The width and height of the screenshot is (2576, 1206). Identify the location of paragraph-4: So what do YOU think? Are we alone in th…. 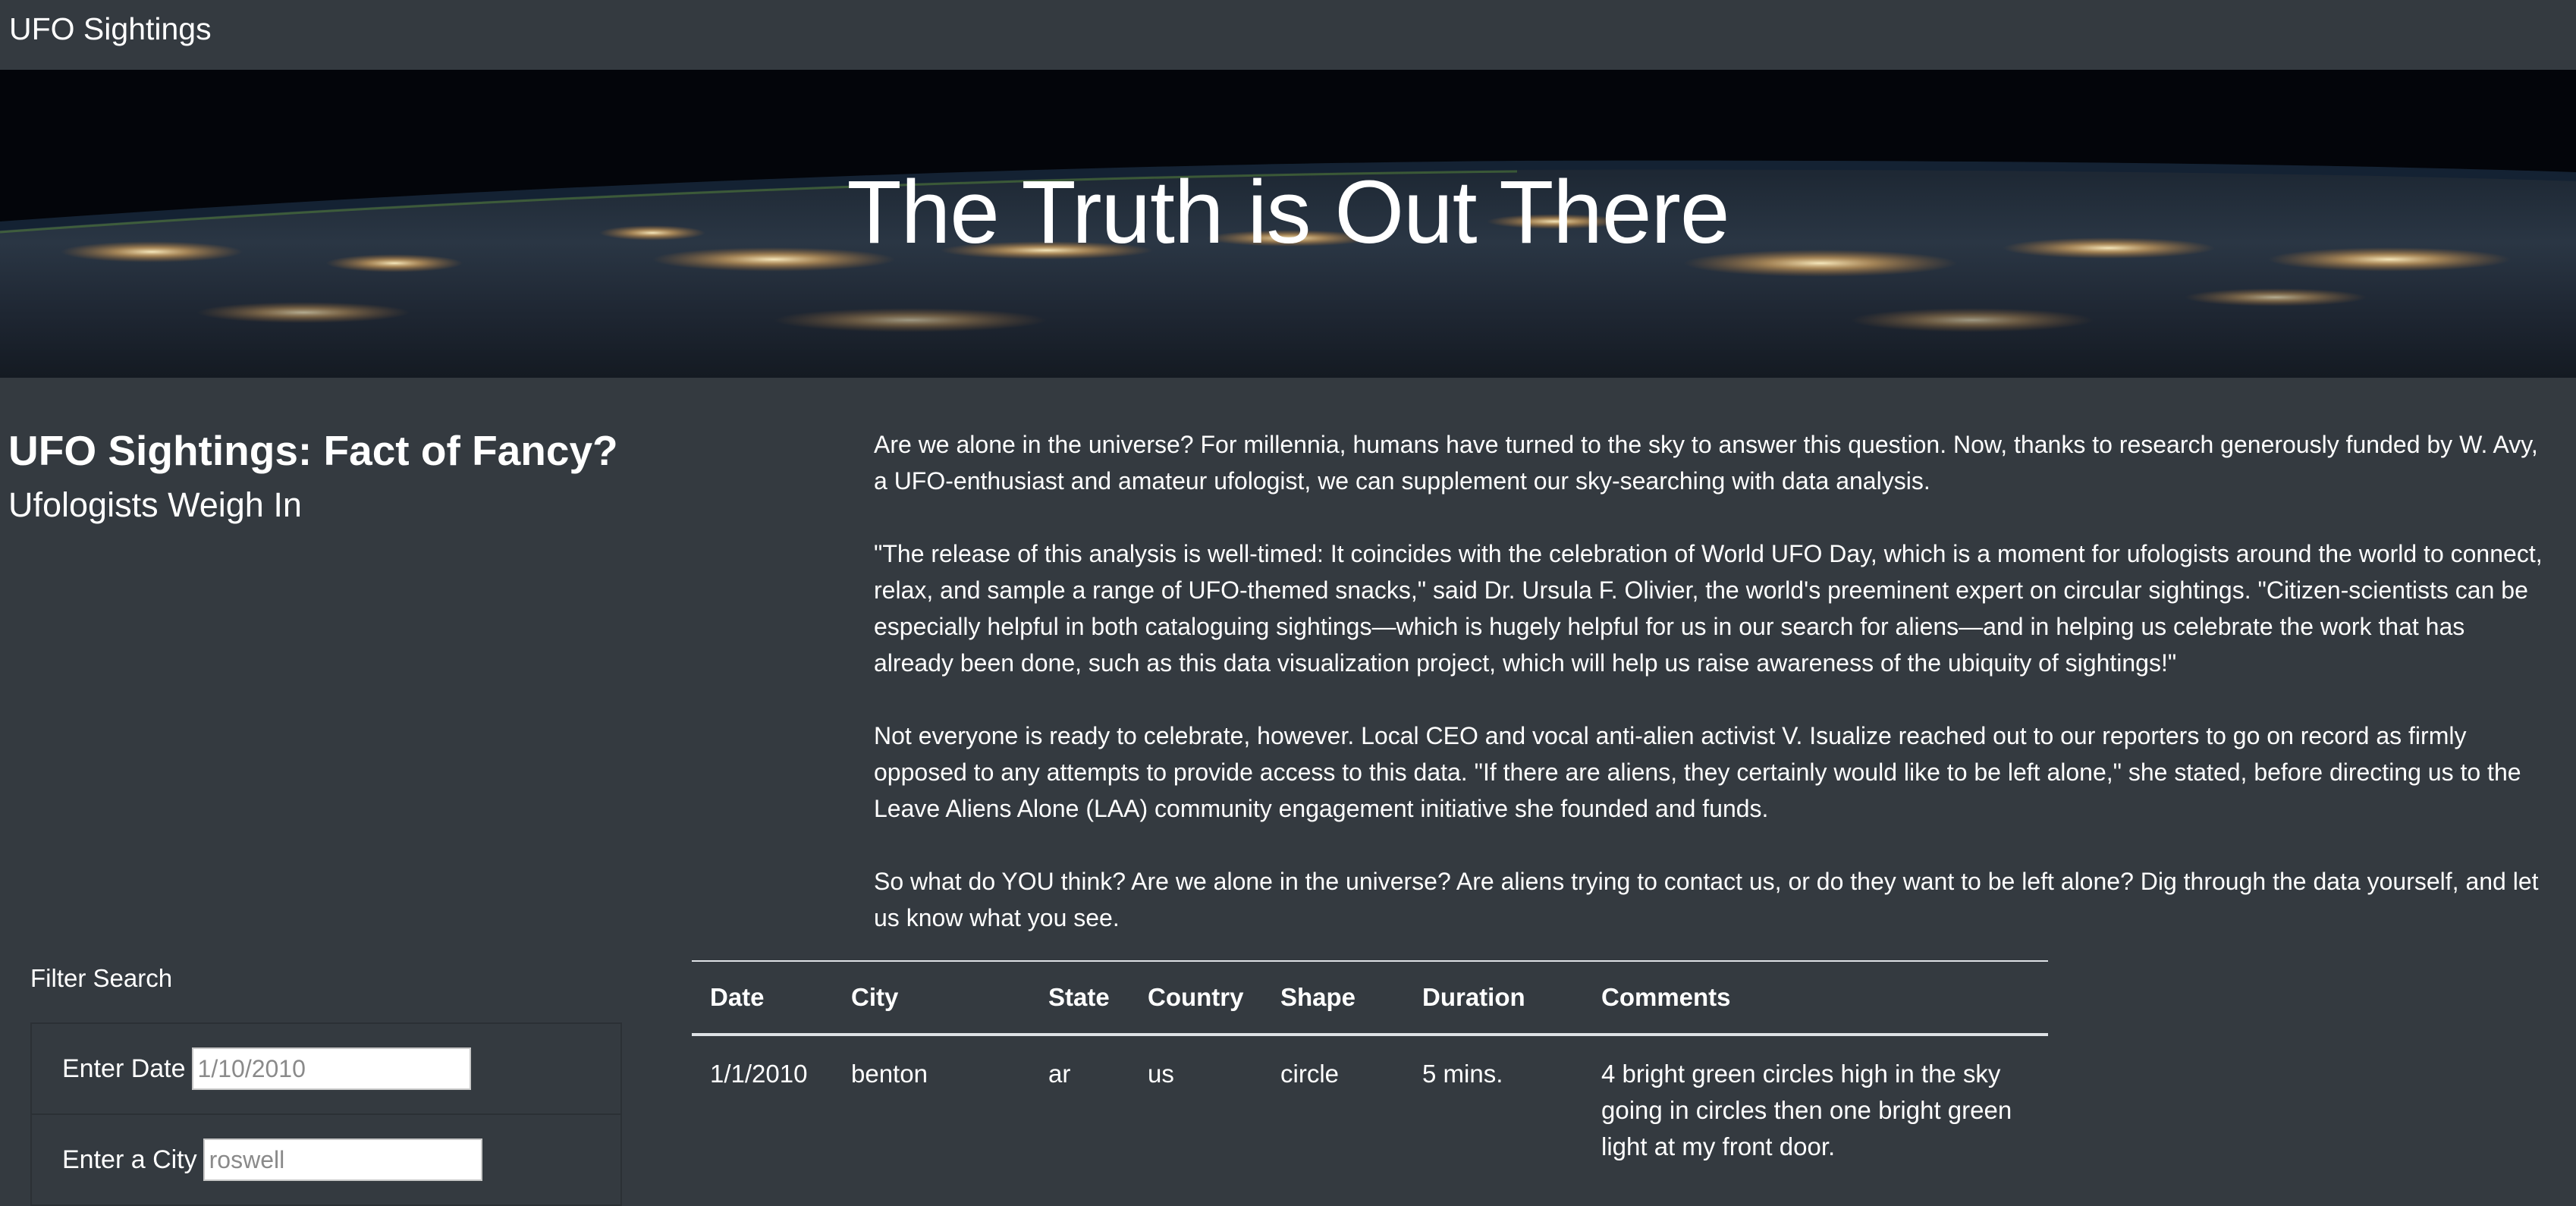
(1706, 900).